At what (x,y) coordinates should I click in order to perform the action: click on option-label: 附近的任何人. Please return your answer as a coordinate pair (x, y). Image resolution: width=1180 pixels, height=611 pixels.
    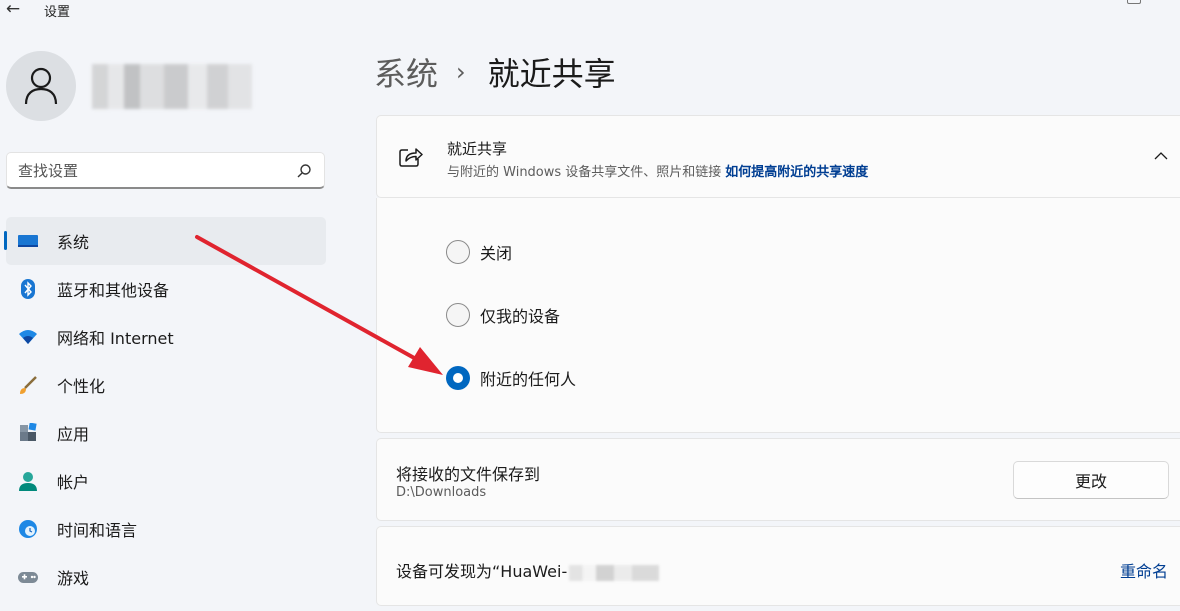
    Looking at the image, I should click on (528, 379).